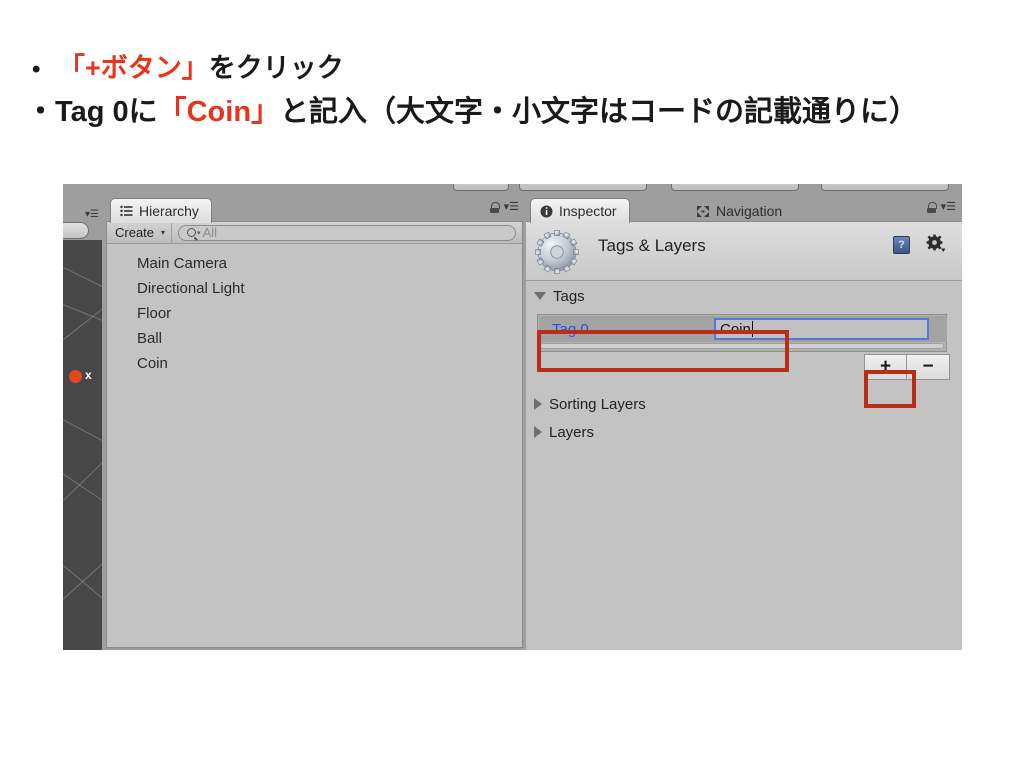 The image size is (1024, 768). Describe the element at coordinates (210, 232) in the screenshot. I see `search-placeholder-text: All` at that location.